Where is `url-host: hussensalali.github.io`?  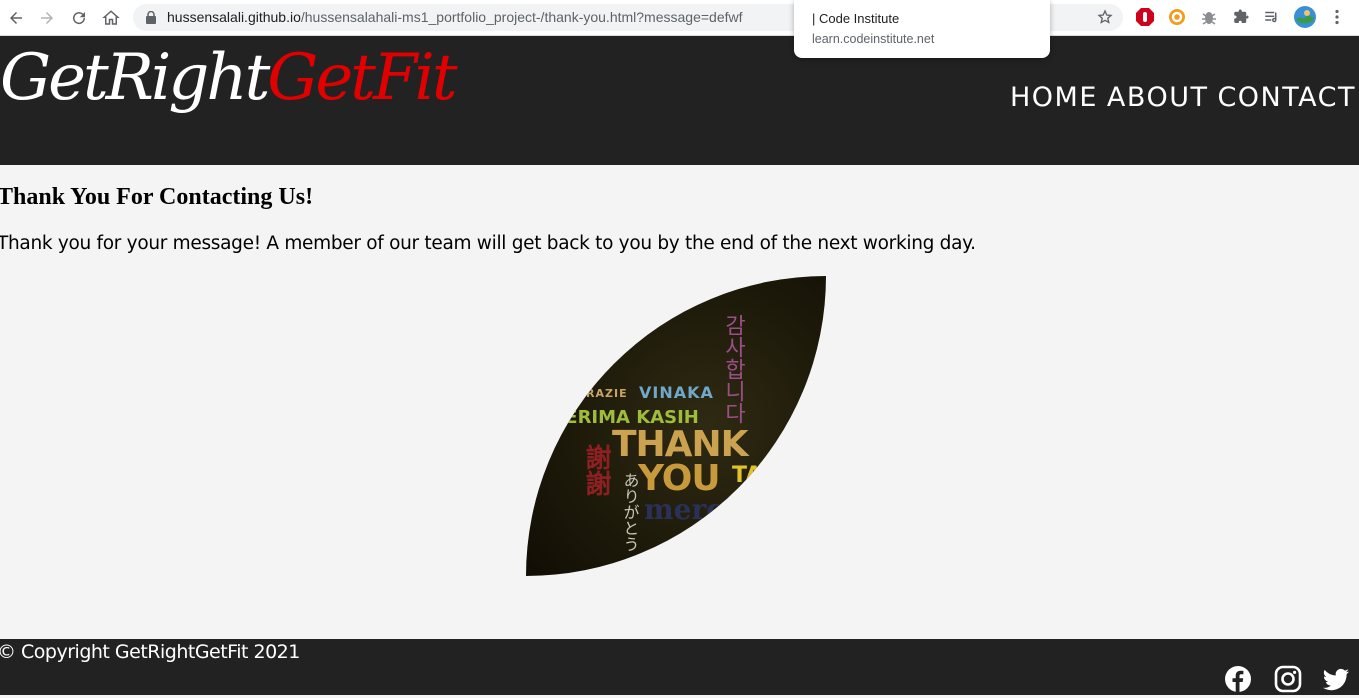
url-host: hussensalali.github.io is located at coordinates (234, 17).